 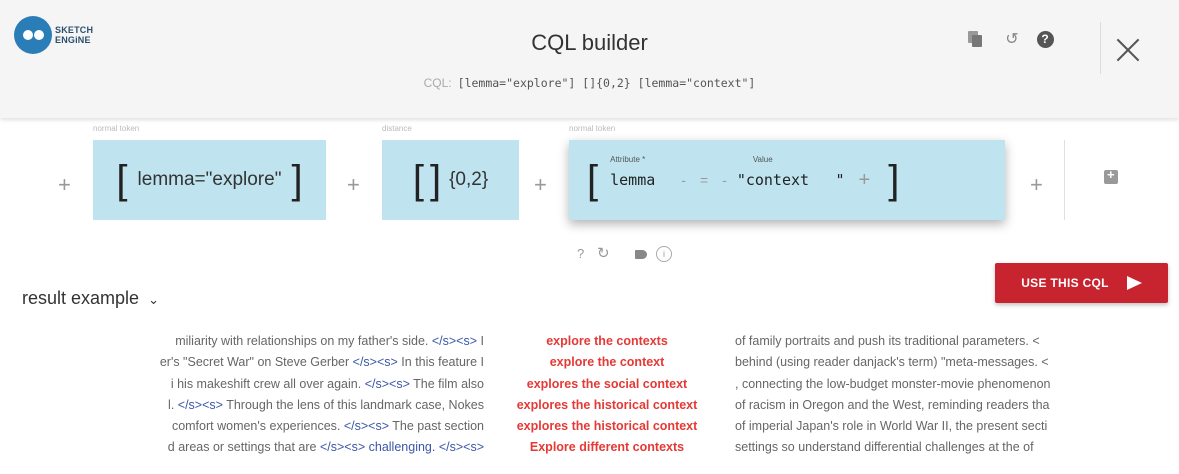 I want to click on history-icon: ↺, so click(x=1012, y=39).